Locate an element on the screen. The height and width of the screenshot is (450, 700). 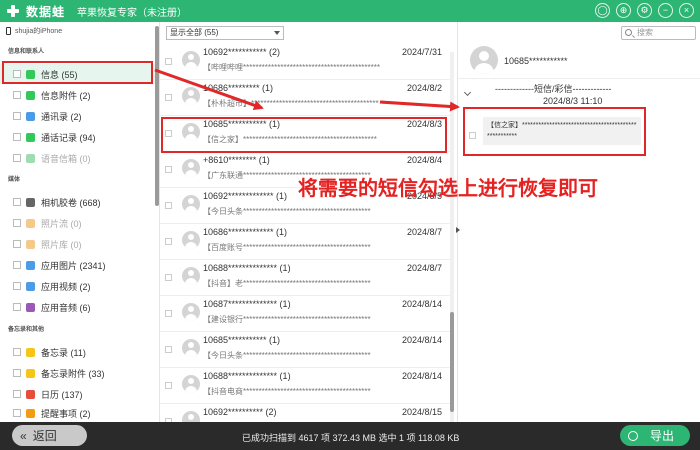
app-videos-icon is located at coordinates (30, 286).